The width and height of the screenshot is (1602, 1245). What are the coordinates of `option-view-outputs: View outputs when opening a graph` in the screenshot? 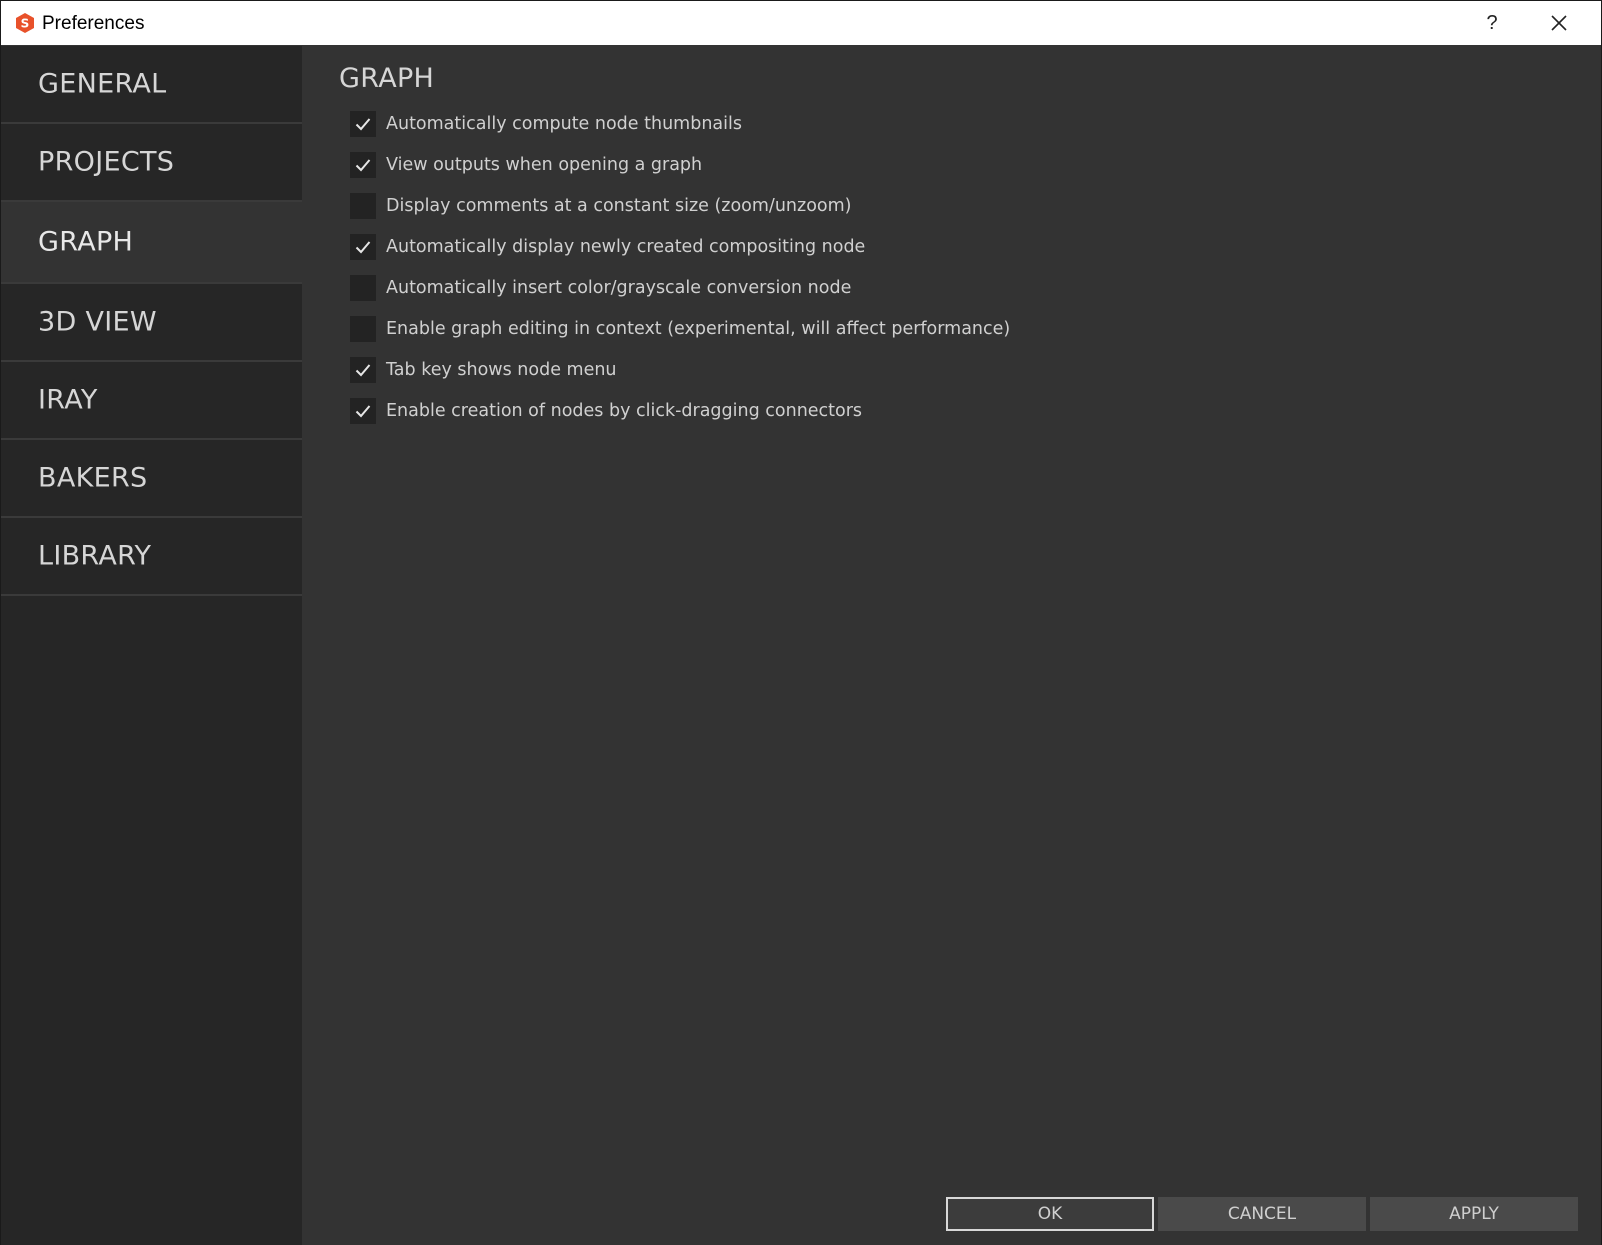 It's located at (526, 165).